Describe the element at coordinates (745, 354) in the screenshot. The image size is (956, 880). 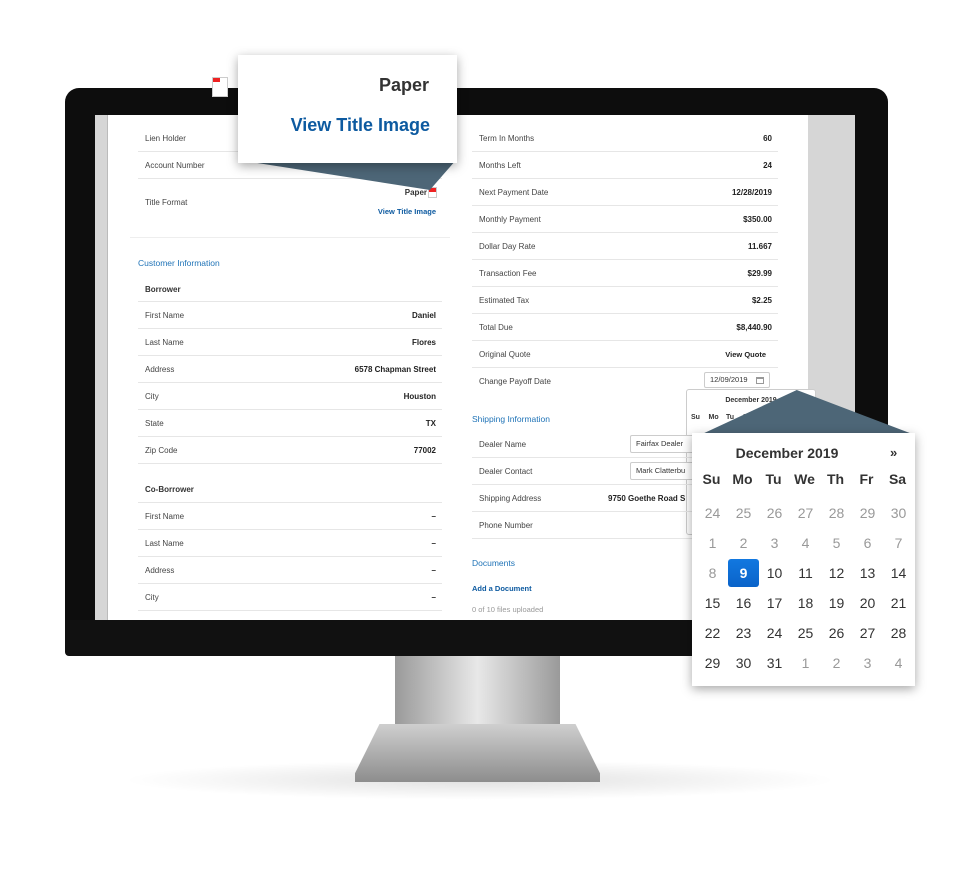
I see `view-quote-link: View Quote` at that location.